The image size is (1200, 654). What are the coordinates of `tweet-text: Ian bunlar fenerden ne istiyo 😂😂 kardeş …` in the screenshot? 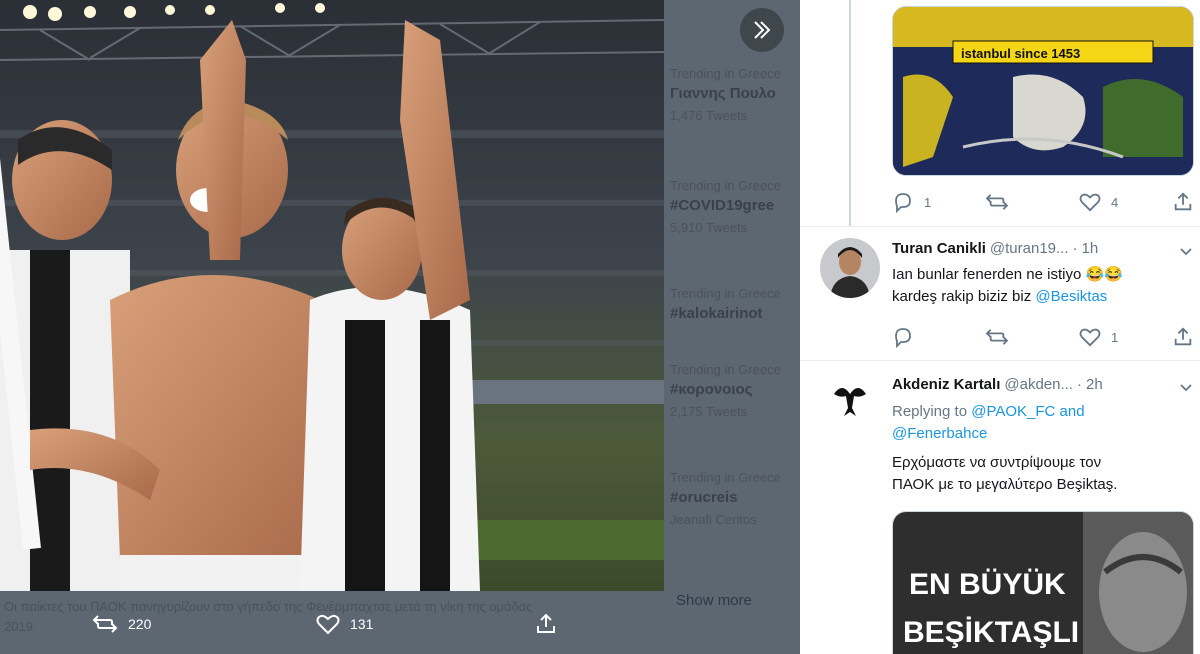 It's located at (1042, 286).